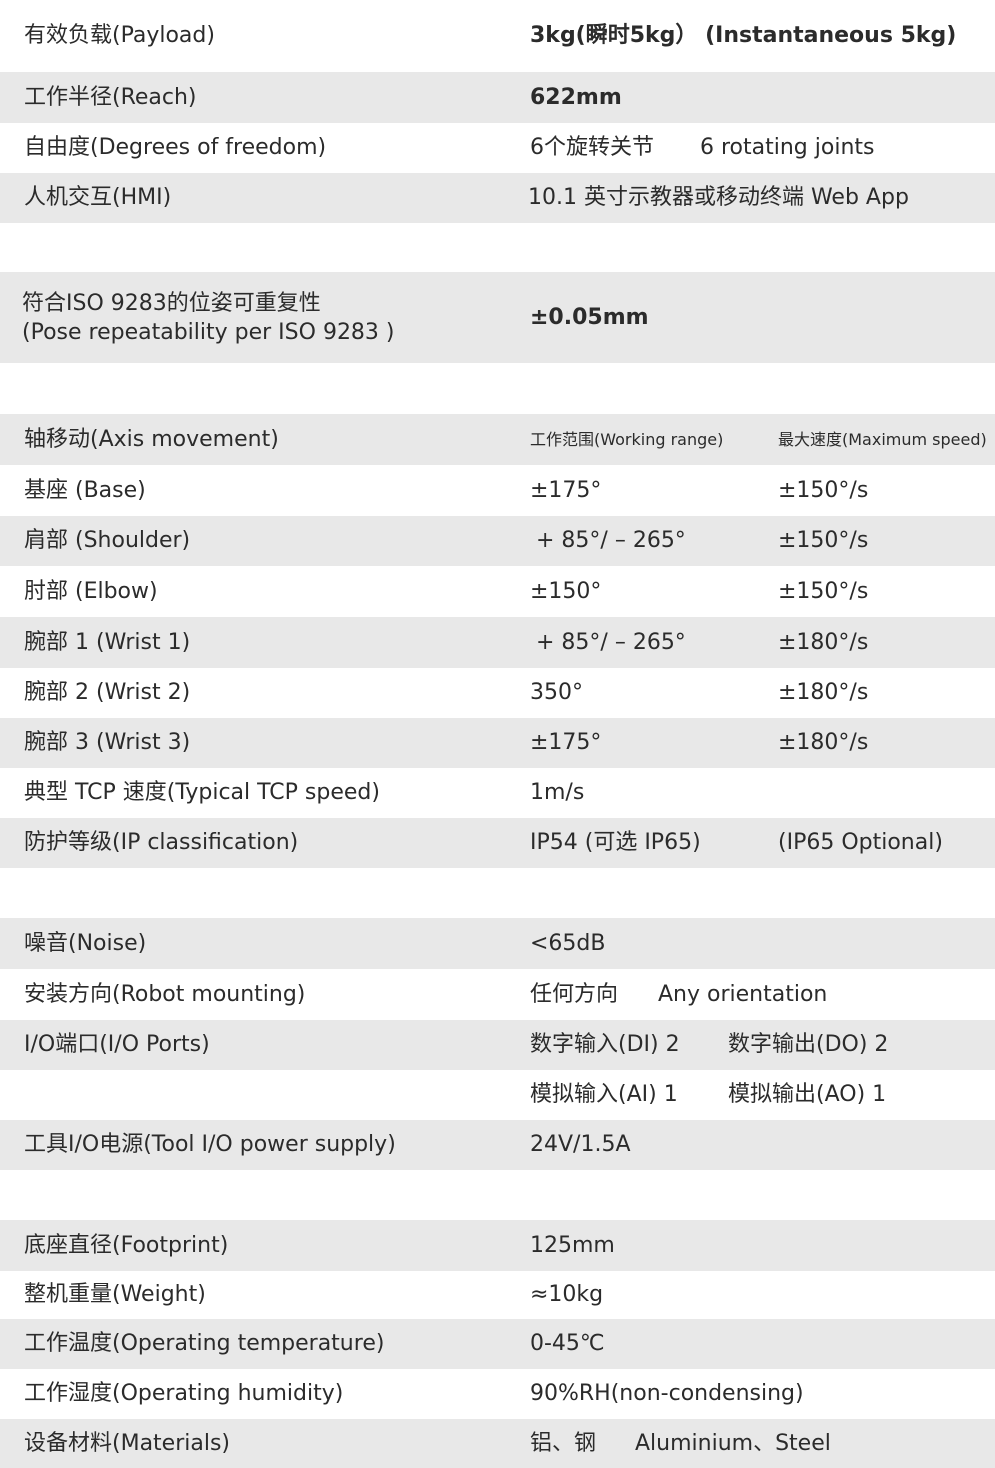 Image resolution: width=995 pixels, height=1468 pixels. Describe the element at coordinates (204, 1343) in the screenshot. I see `spec-label: 工作温度(Operating temperature)` at that location.